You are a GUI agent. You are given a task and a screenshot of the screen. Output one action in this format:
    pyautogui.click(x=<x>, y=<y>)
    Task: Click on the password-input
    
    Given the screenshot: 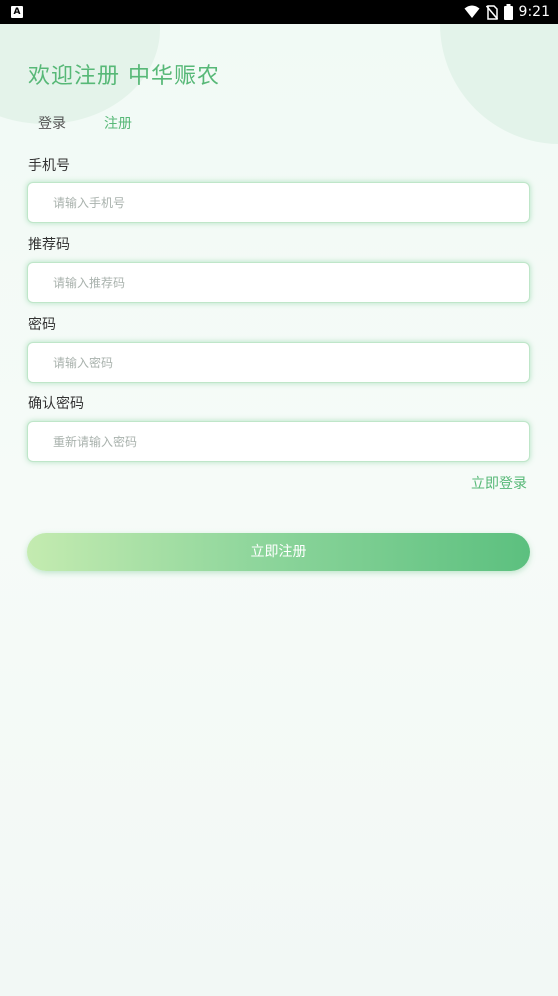 What is the action you would take?
    pyautogui.click(x=278, y=362)
    